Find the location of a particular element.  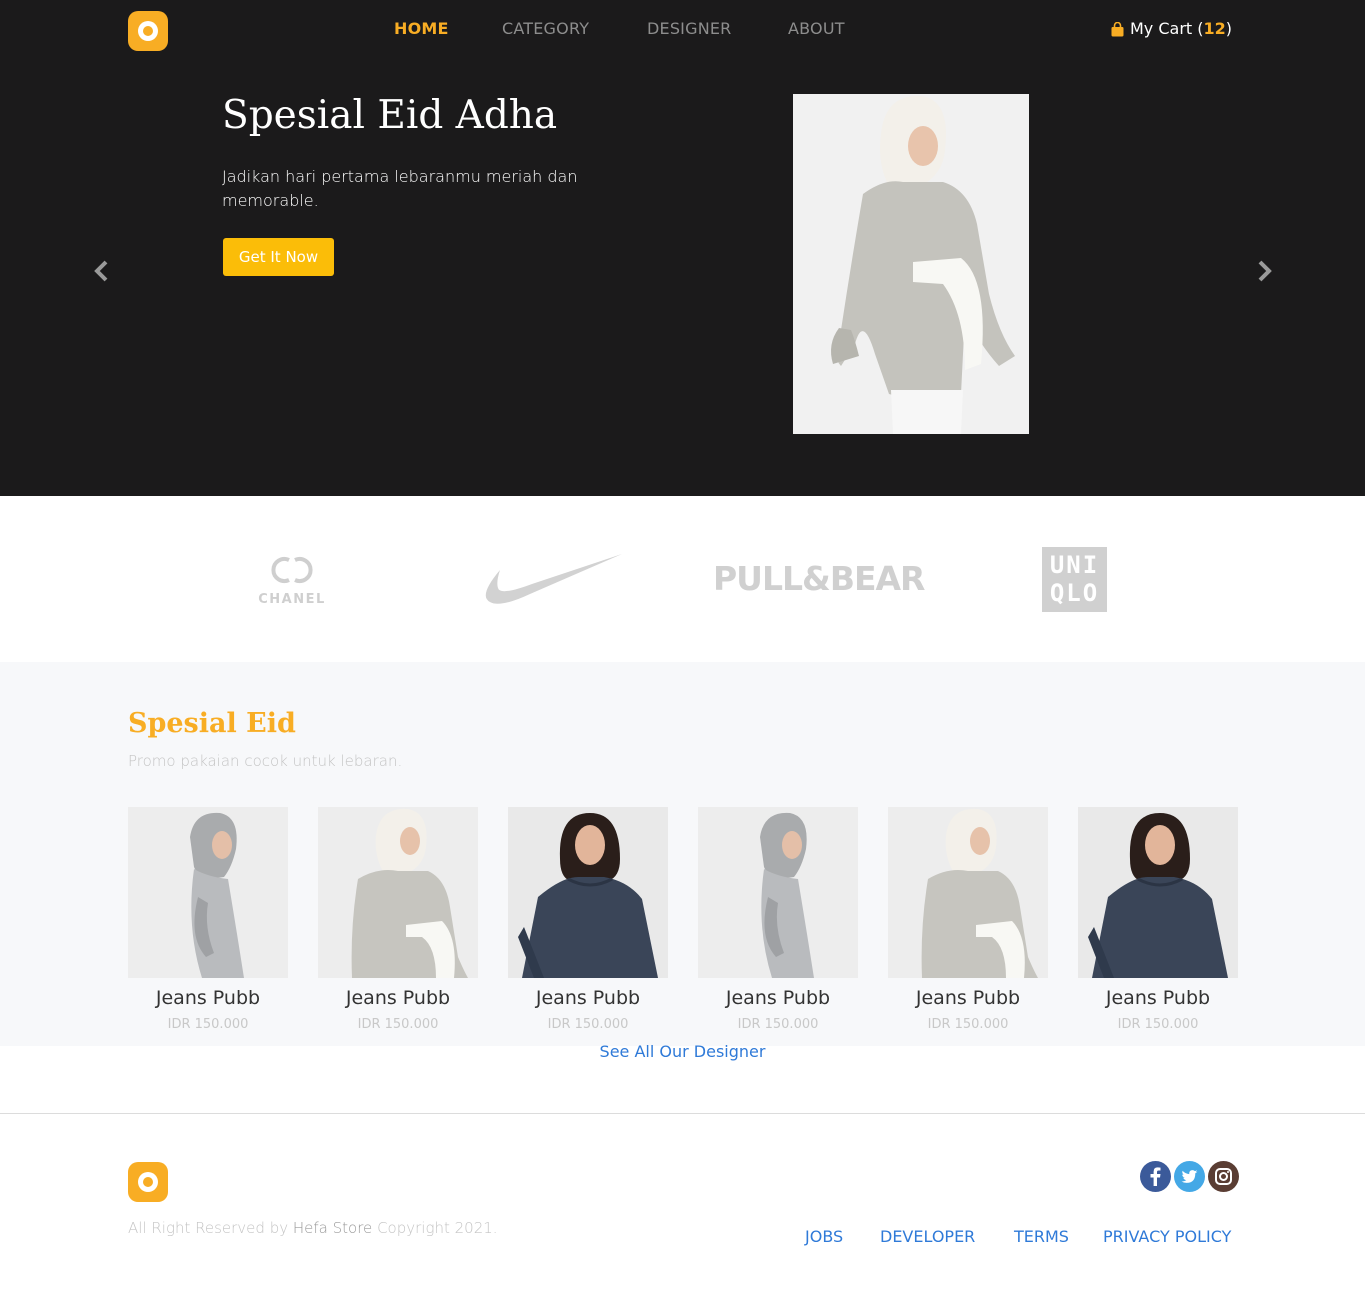

footer-link-terms: TERMS is located at coordinates (1041, 1236).